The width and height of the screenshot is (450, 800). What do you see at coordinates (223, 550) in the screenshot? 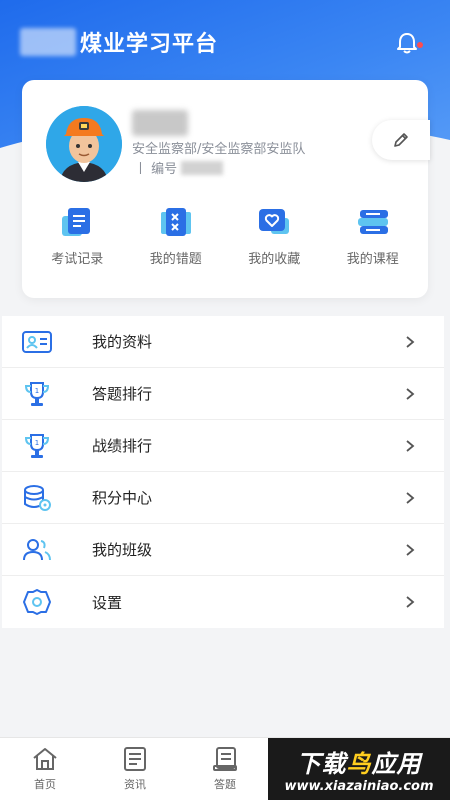
I see `menu-item-my-class: 我的班级` at bounding box center [223, 550].